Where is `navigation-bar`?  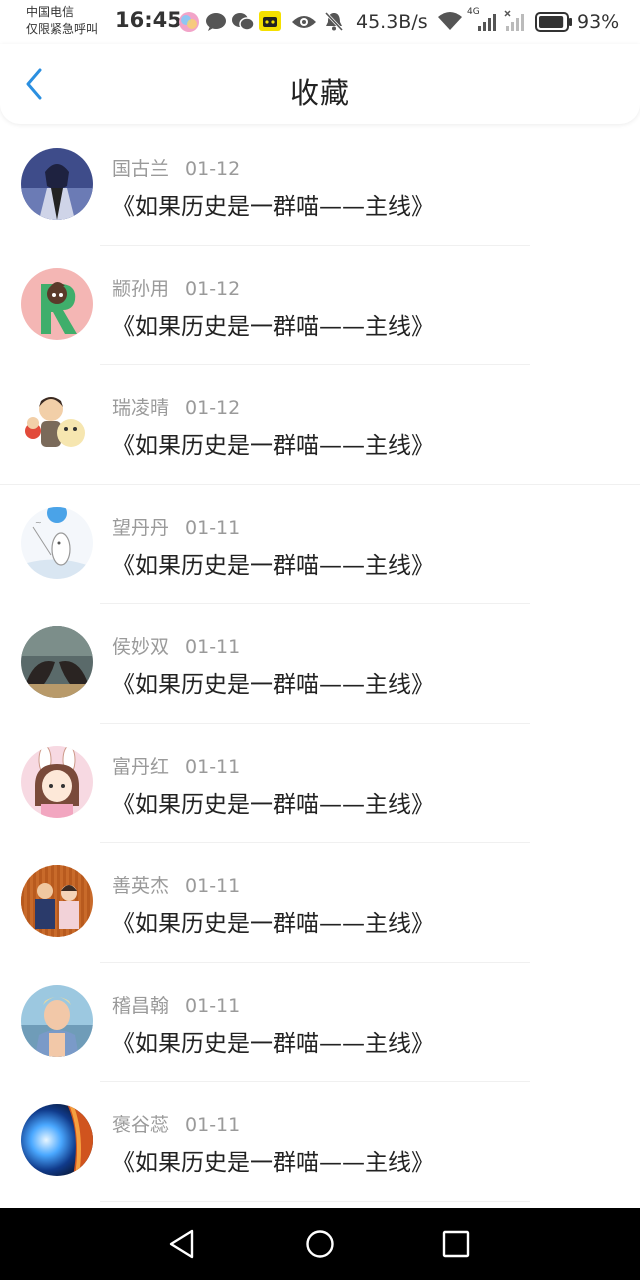 navigation-bar is located at coordinates (320, 1244).